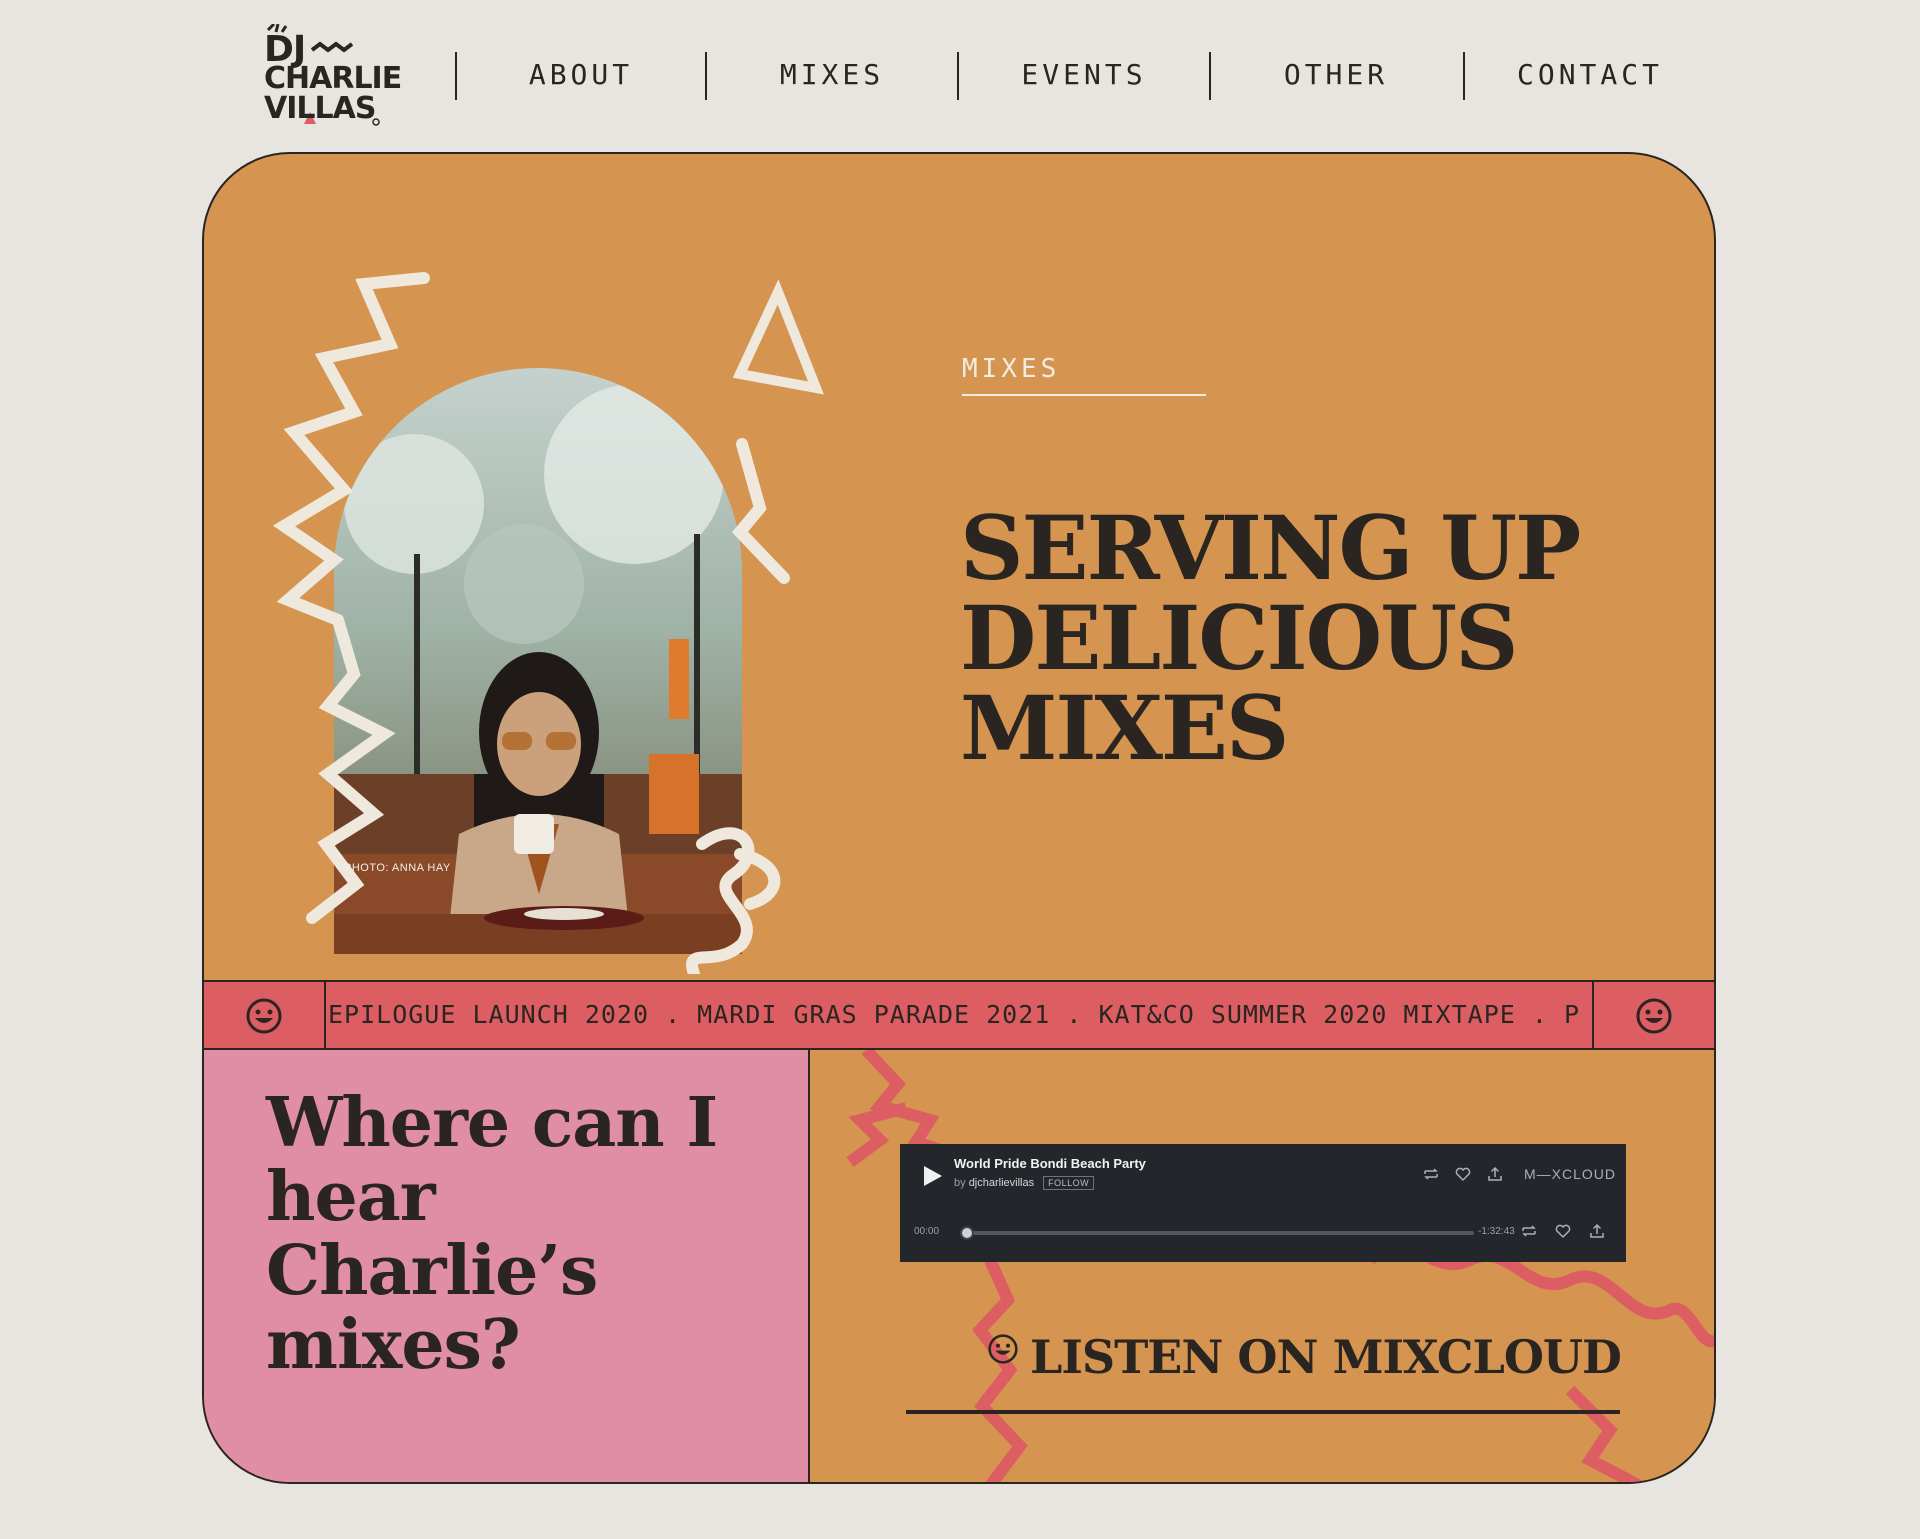 The height and width of the screenshot is (1539, 1920). What do you see at coordinates (967, 1233) in the screenshot?
I see `progress-knob` at bounding box center [967, 1233].